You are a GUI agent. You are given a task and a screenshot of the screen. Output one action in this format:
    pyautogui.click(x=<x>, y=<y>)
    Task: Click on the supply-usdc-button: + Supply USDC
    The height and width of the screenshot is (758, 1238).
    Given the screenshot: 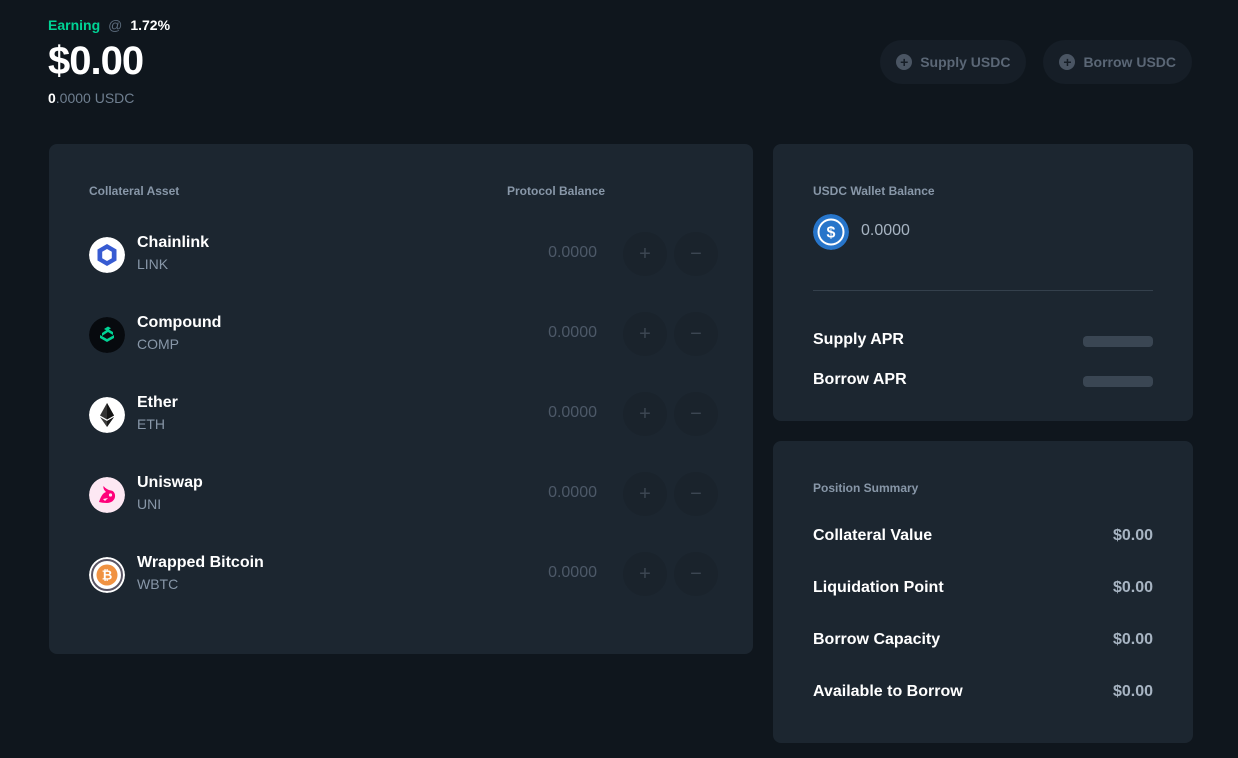 What is the action you would take?
    pyautogui.click(x=953, y=62)
    